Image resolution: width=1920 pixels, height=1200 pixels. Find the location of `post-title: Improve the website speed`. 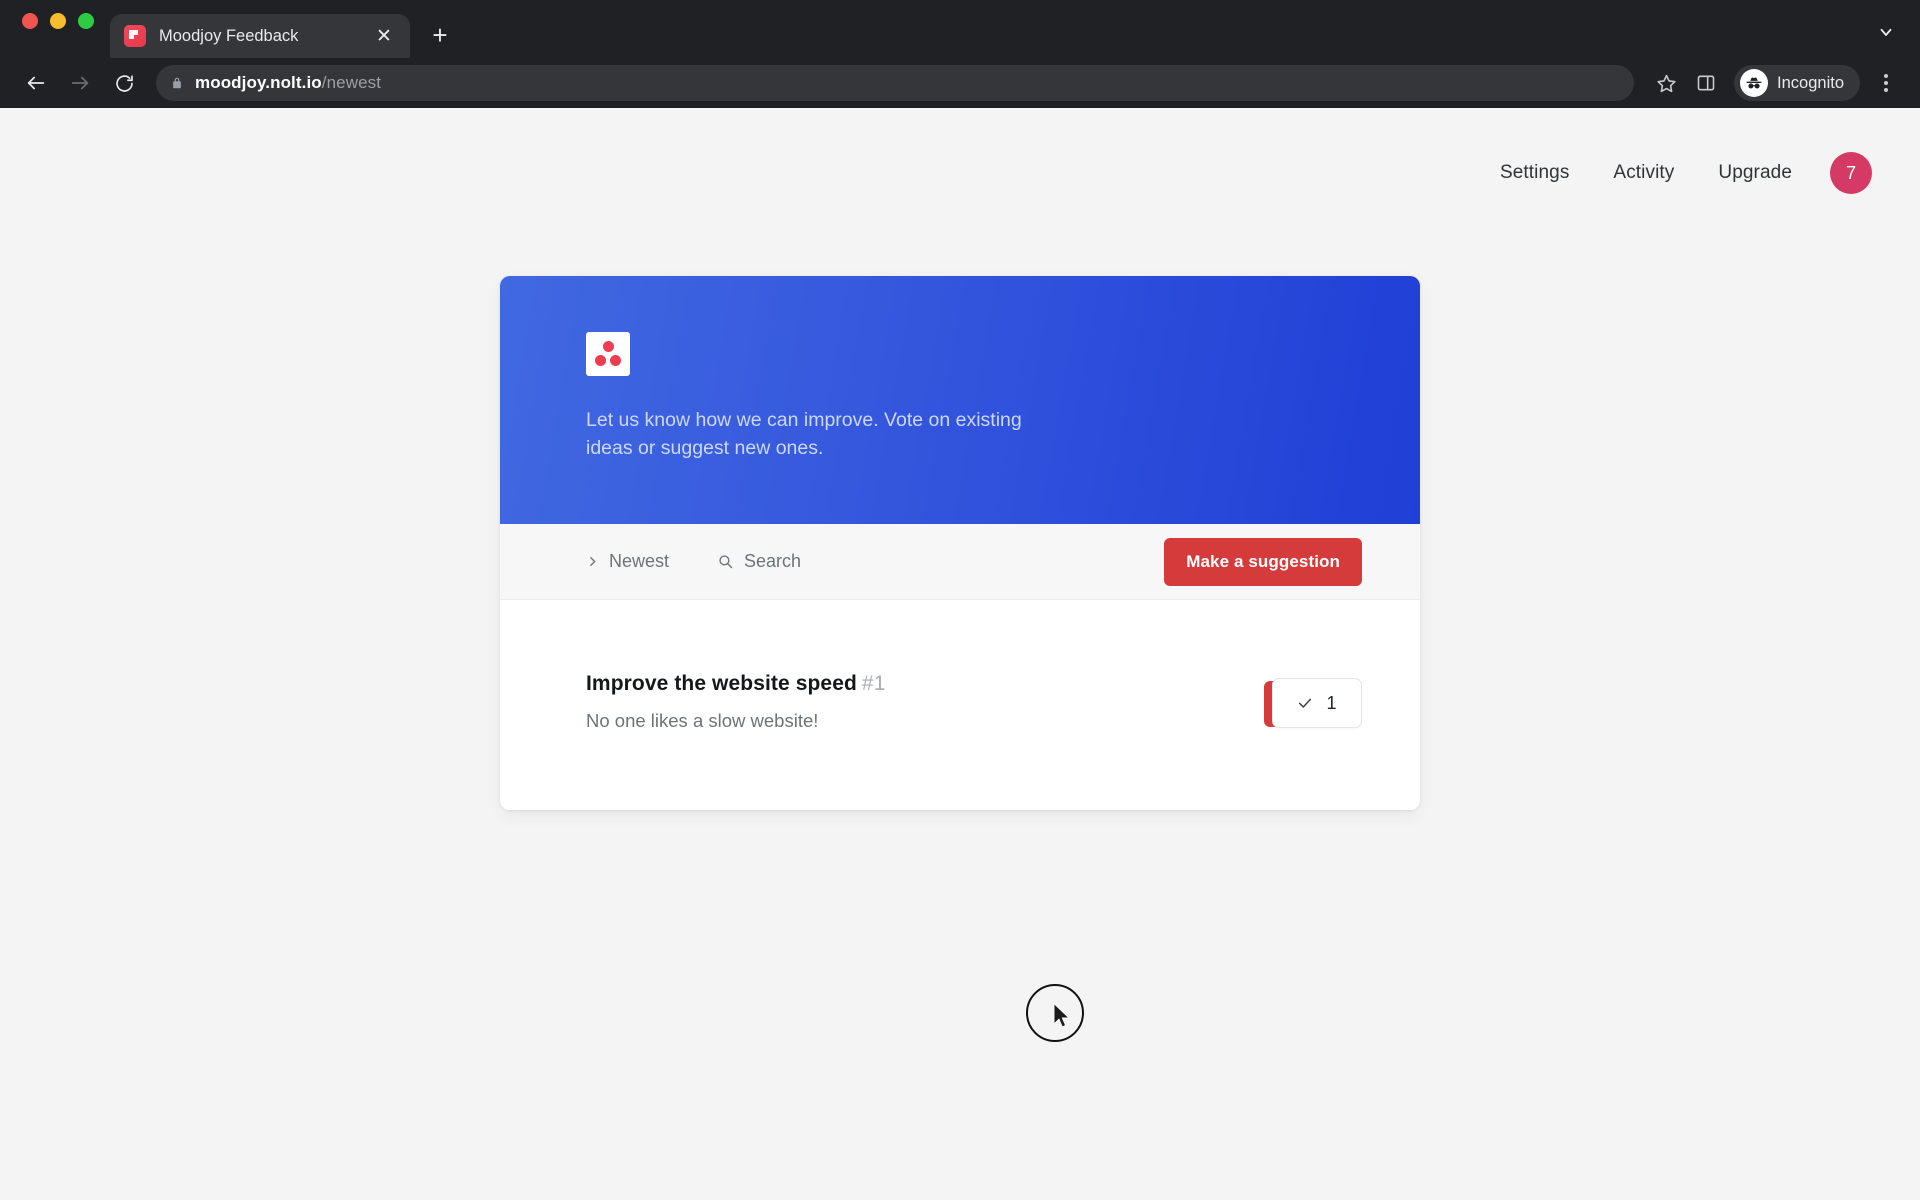

post-title: Improve the website speed is located at coordinates (721, 683).